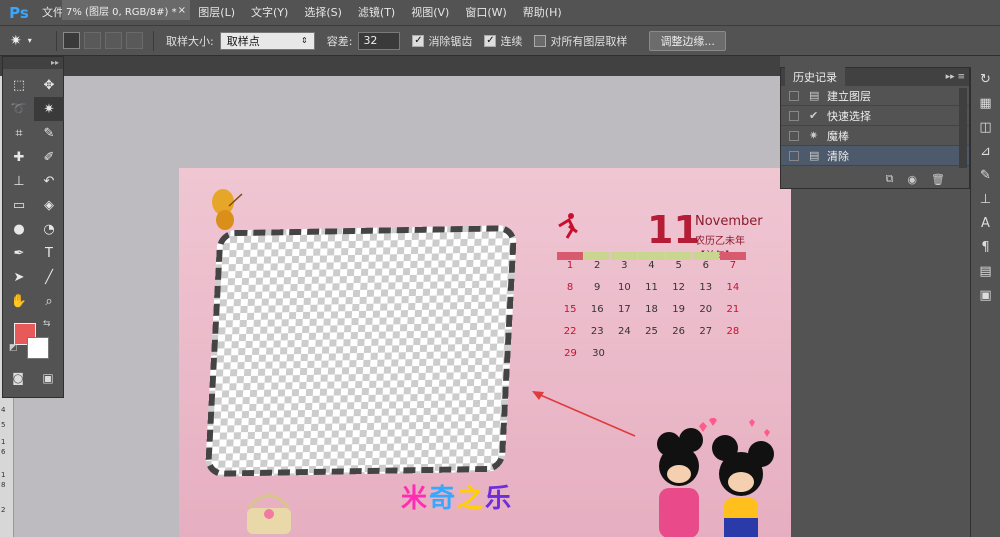  Describe the element at coordinates (13, 348) in the screenshot. I see `default-colors-icon: ◩` at that location.